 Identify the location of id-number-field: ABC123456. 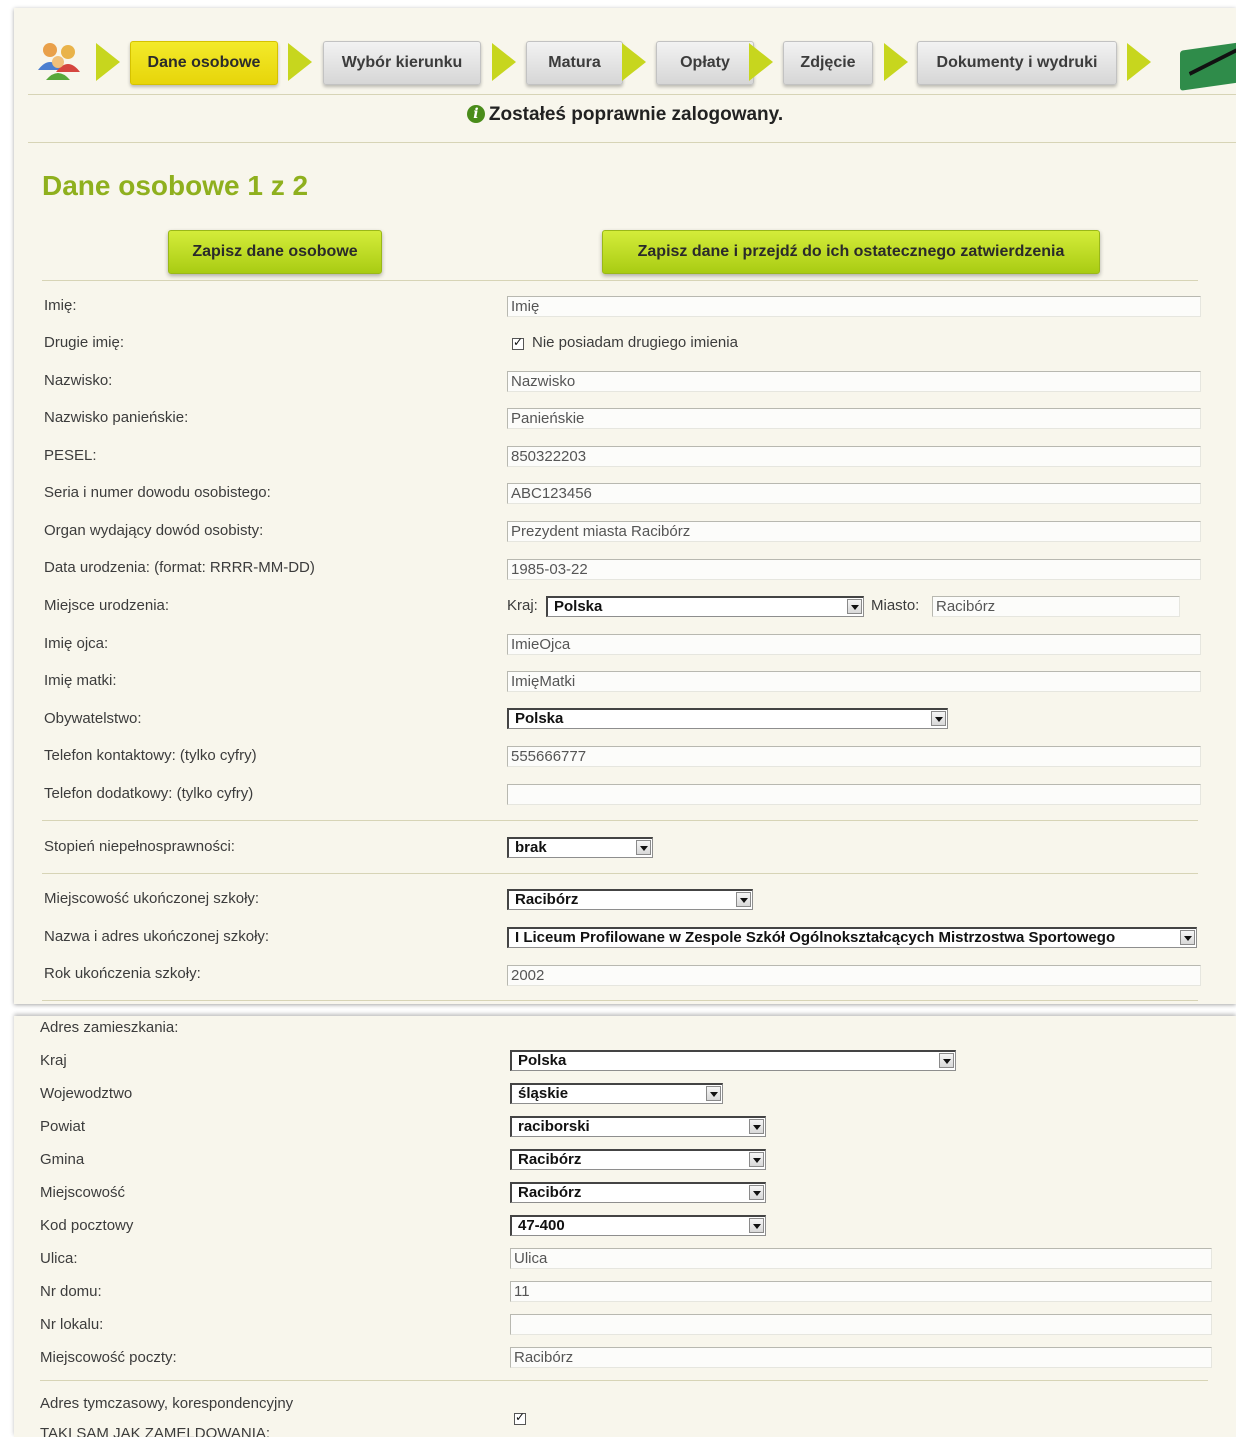
(854, 493).